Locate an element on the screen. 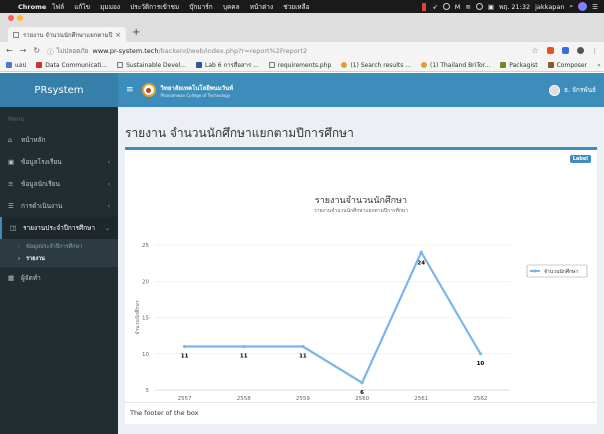  sidebar-item-label: การดำเนินงาน is located at coordinates (42, 206).